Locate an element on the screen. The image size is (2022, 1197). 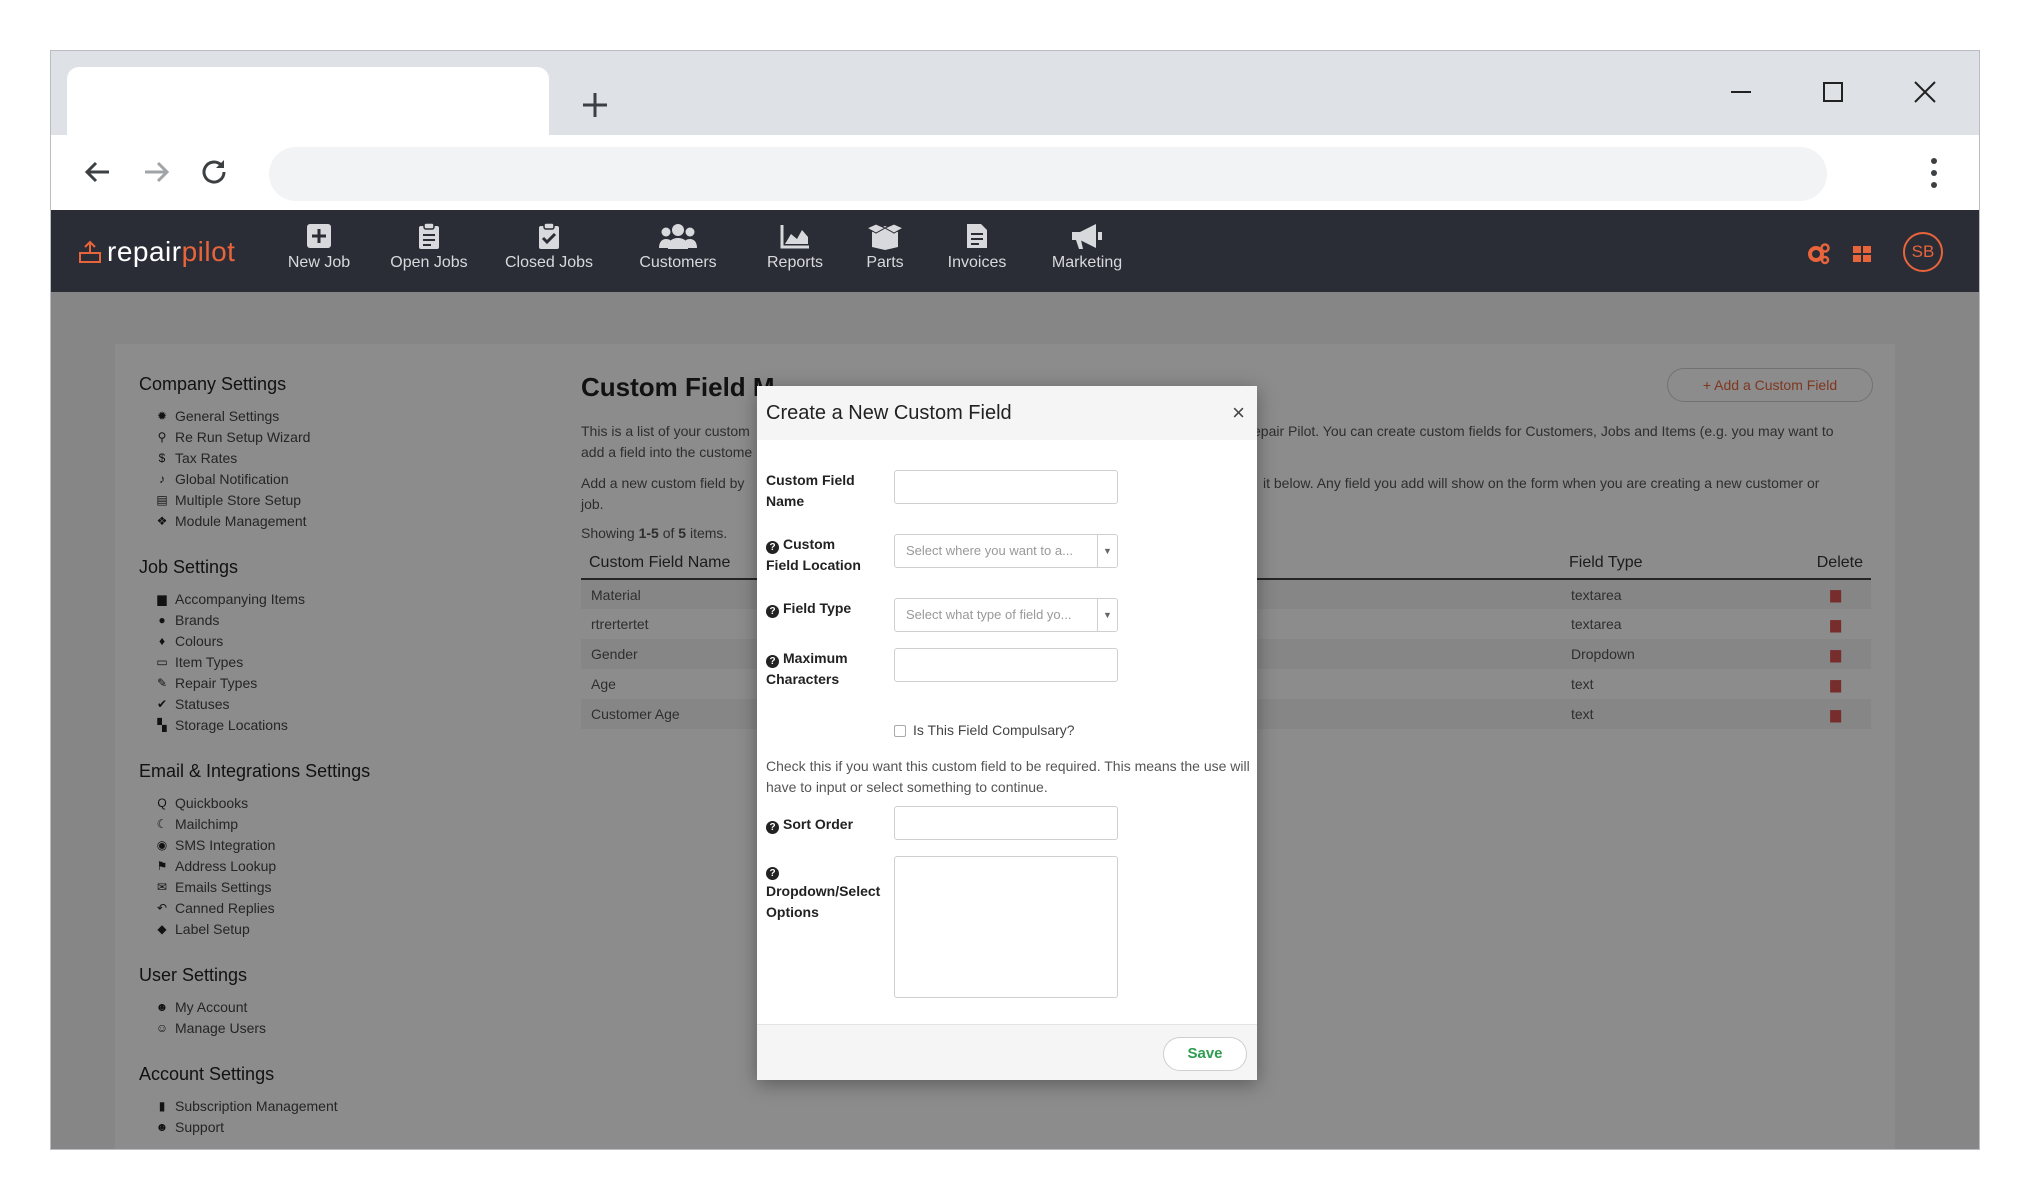
nav-label: Open Jobs is located at coordinates (429, 262).